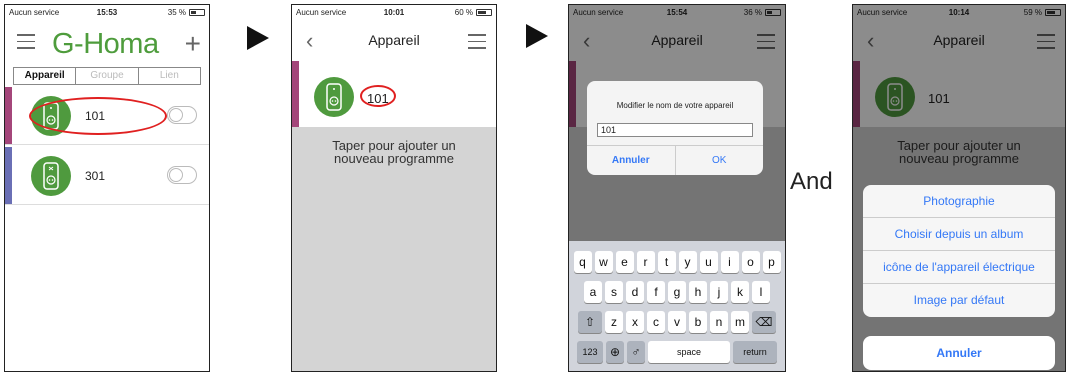 Image resolution: width=1072 pixels, height=376 pixels. I want to click on program-area: Taper pour ajouter un nouveau programme, so click(394, 249).